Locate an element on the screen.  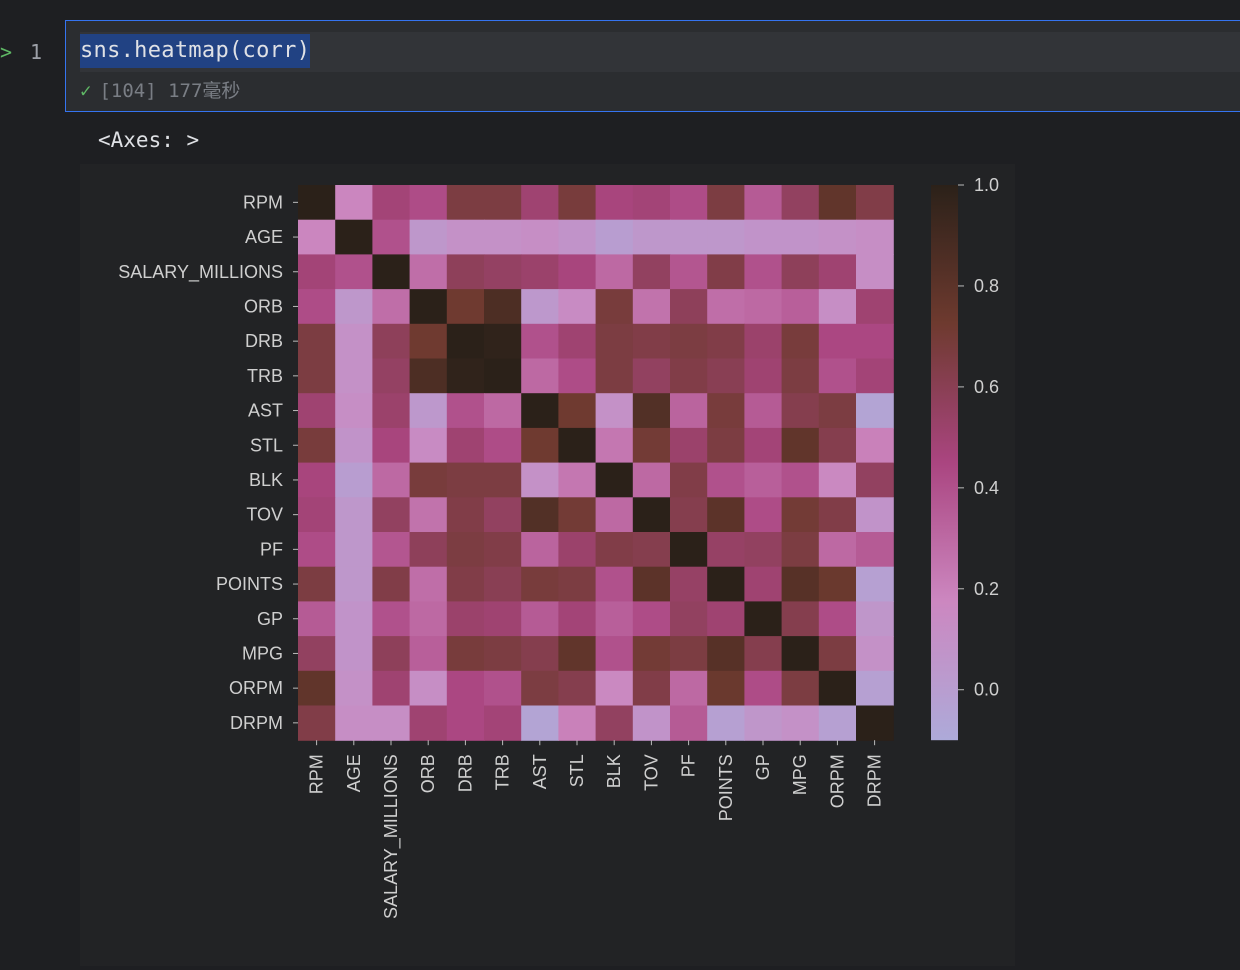
heatmap-cell-GP-MPG is located at coordinates (800, 619).